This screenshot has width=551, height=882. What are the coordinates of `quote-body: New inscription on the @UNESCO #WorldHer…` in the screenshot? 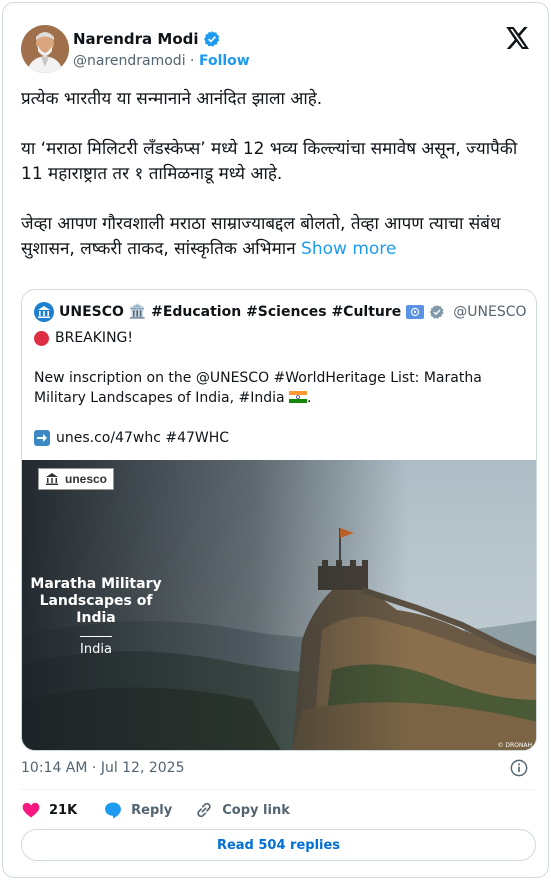 It's located at (258, 388).